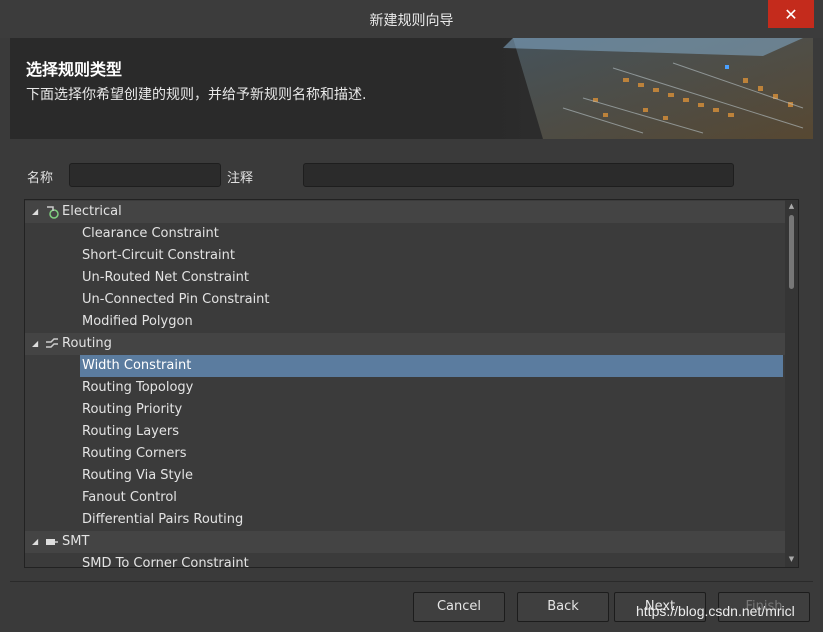 The width and height of the screenshot is (823, 632). Describe the element at coordinates (405, 344) in the screenshot. I see `tree-group-routing: ◢ Routing` at that location.